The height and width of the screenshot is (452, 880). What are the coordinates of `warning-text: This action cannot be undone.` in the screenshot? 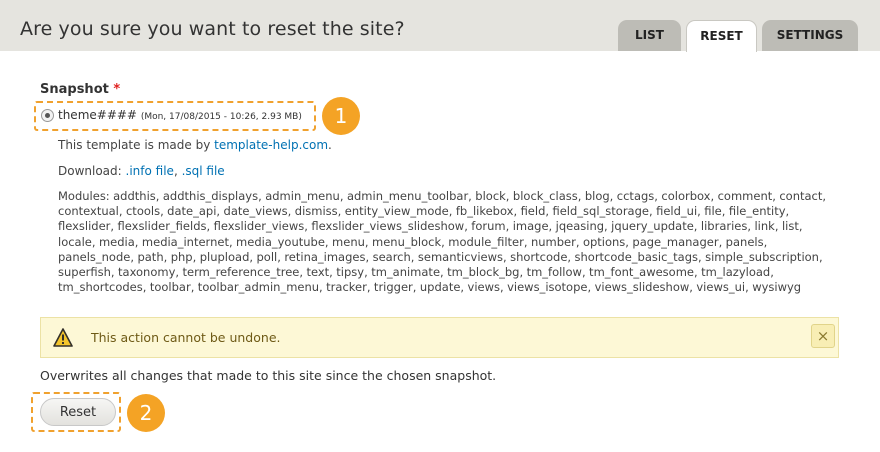 It's located at (186, 337).